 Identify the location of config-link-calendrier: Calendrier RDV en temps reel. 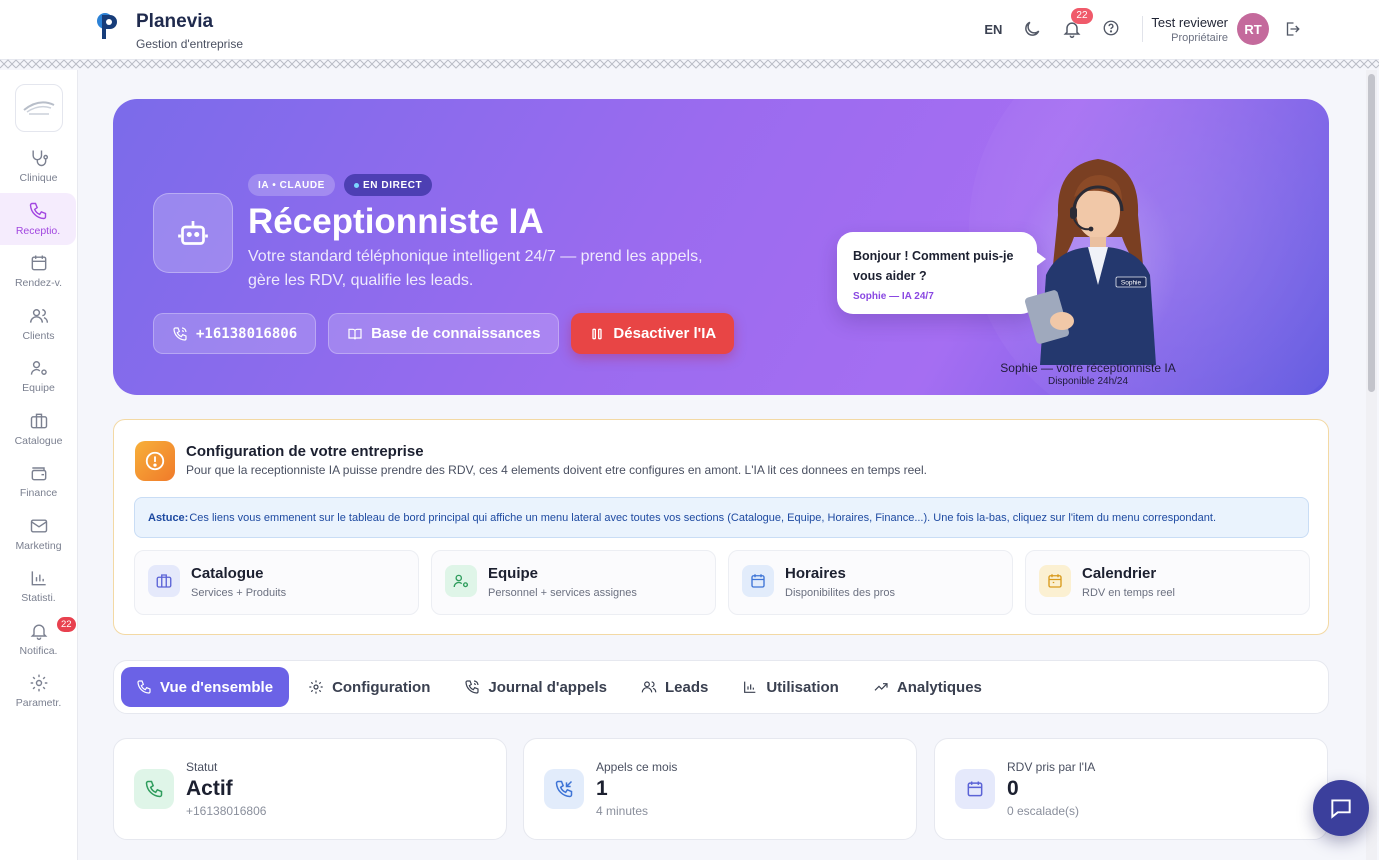
(1167, 582).